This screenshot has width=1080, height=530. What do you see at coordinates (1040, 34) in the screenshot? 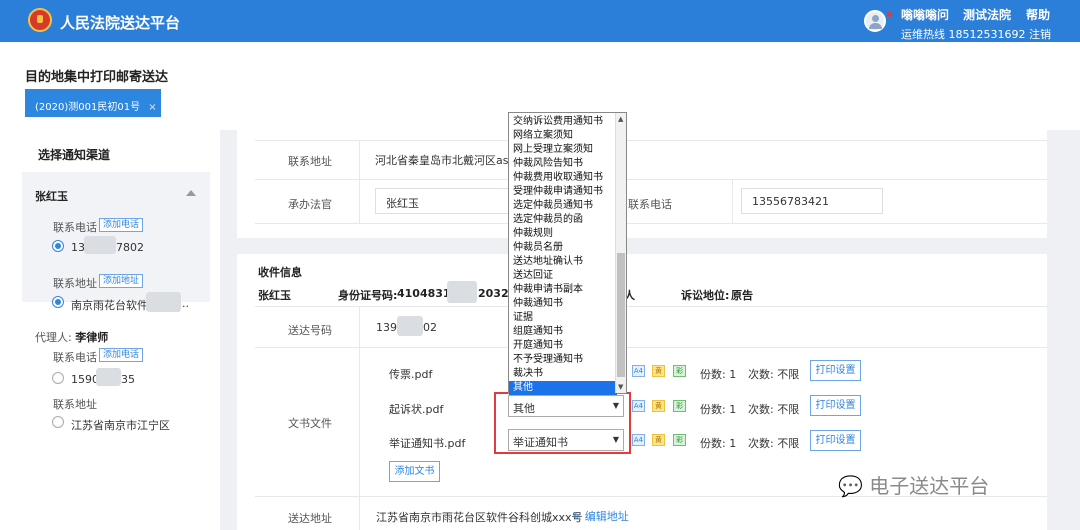
I see `logout-link: 注销` at bounding box center [1040, 34].